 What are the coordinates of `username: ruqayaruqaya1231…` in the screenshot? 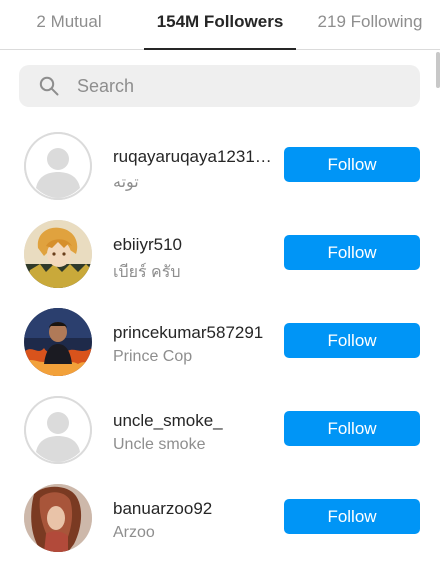 It's located at (193, 157).